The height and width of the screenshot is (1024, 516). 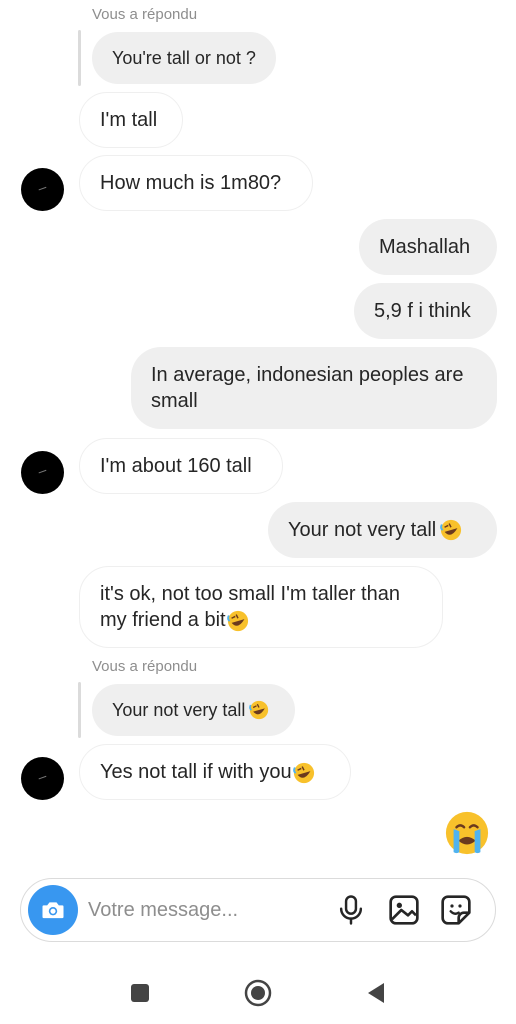 I want to click on recents-button, so click(x=140, y=993).